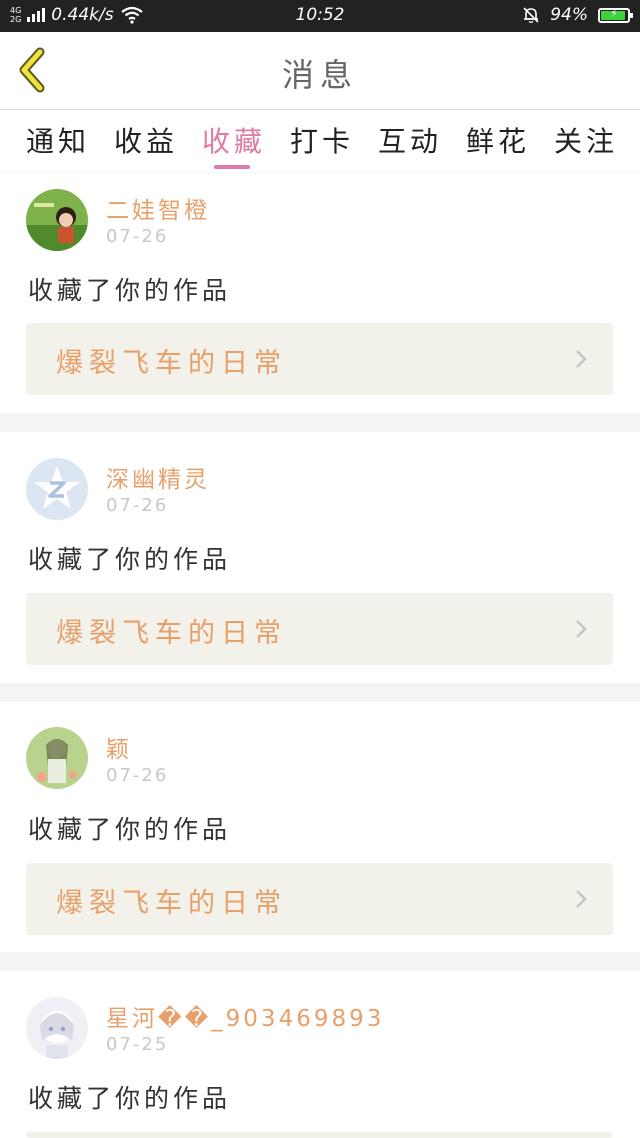  Describe the element at coordinates (146, 140) in the screenshot. I see `tab-earnings: 收益` at that location.